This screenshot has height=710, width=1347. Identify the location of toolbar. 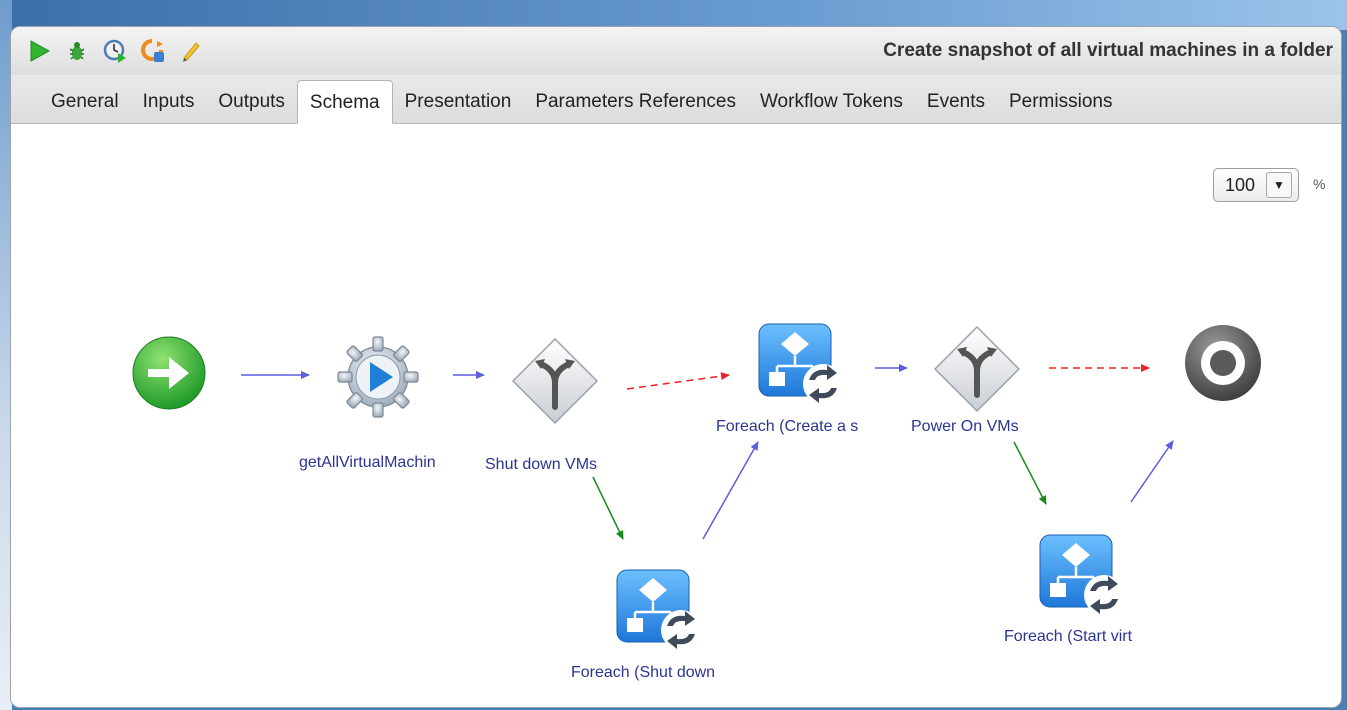
(115, 51).